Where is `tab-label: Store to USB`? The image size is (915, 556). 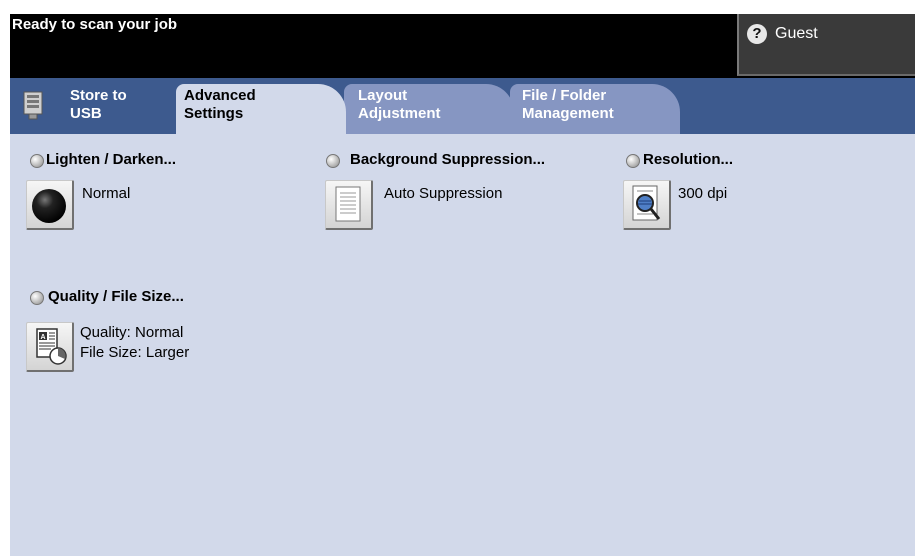 tab-label: Store to USB is located at coordinates (98, 105).